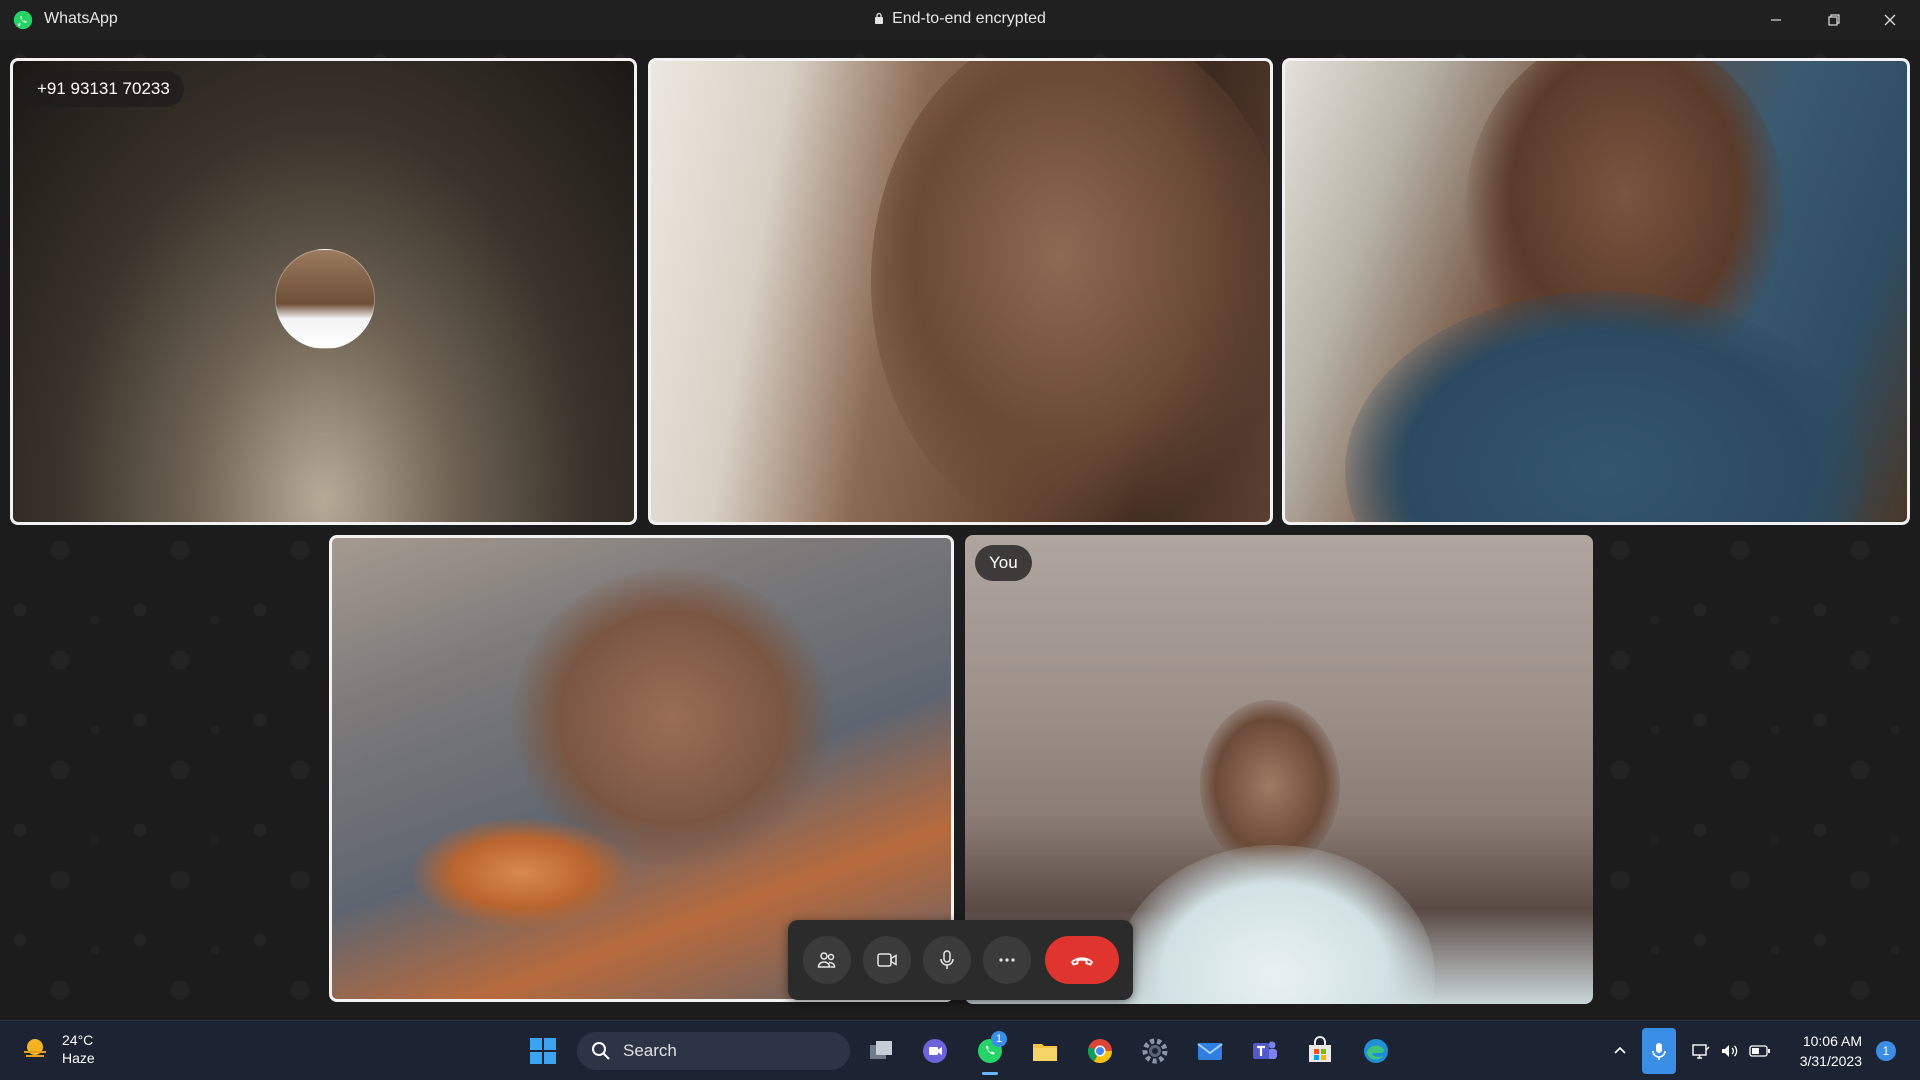 Image resolution: width=1920 pixels, height=1080 pixels. I want to click on teams-icon, so click(1265, 1050).